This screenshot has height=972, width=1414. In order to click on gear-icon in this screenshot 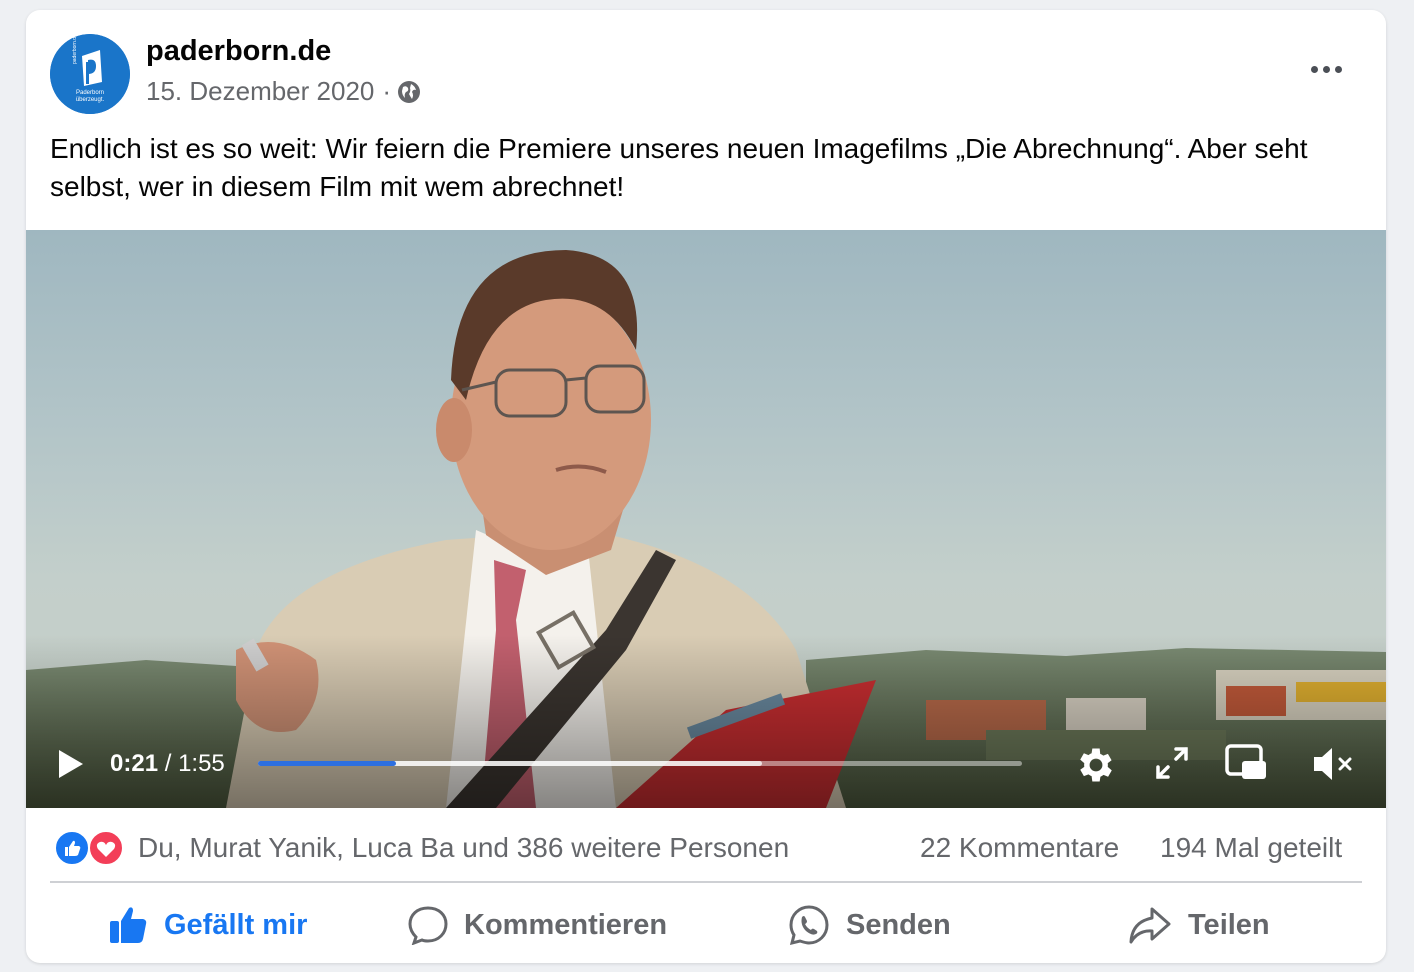, I will do `click(1096, 765)`.